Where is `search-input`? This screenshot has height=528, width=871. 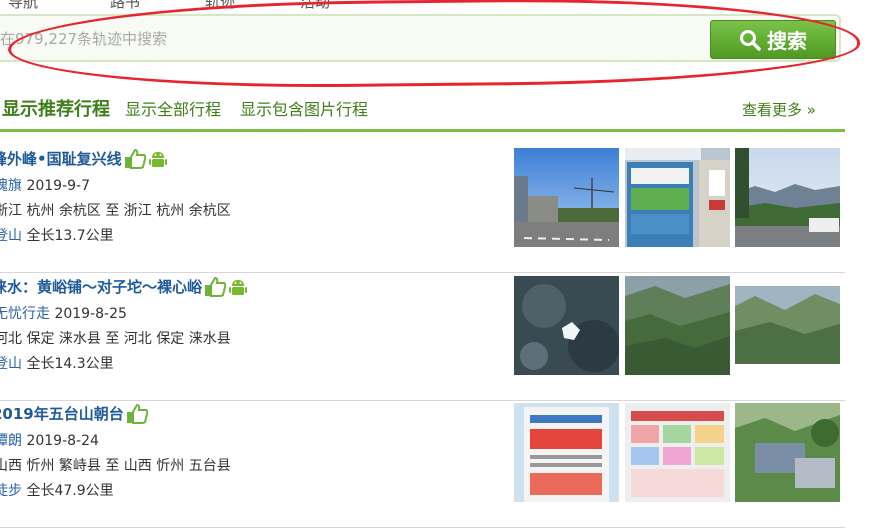
search-input is located at coordinates (354, 39).